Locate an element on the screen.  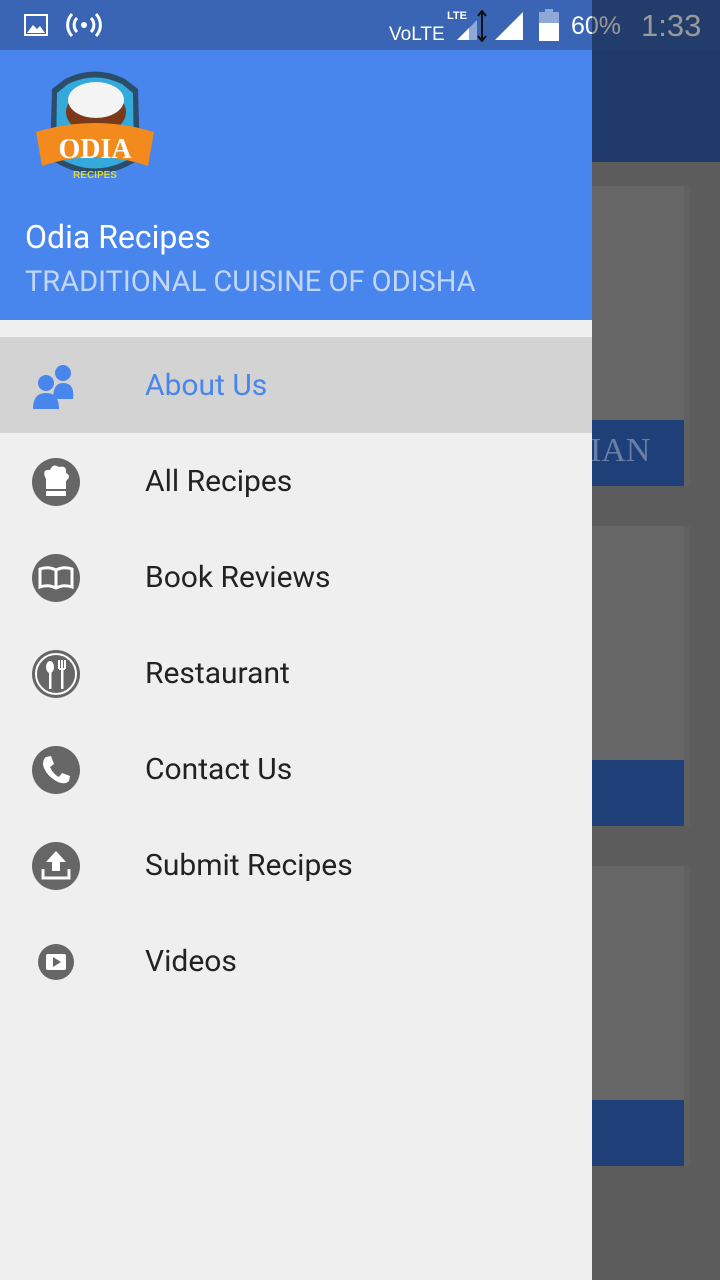
svg-text: ODIA is located at coordinates (95, 149).